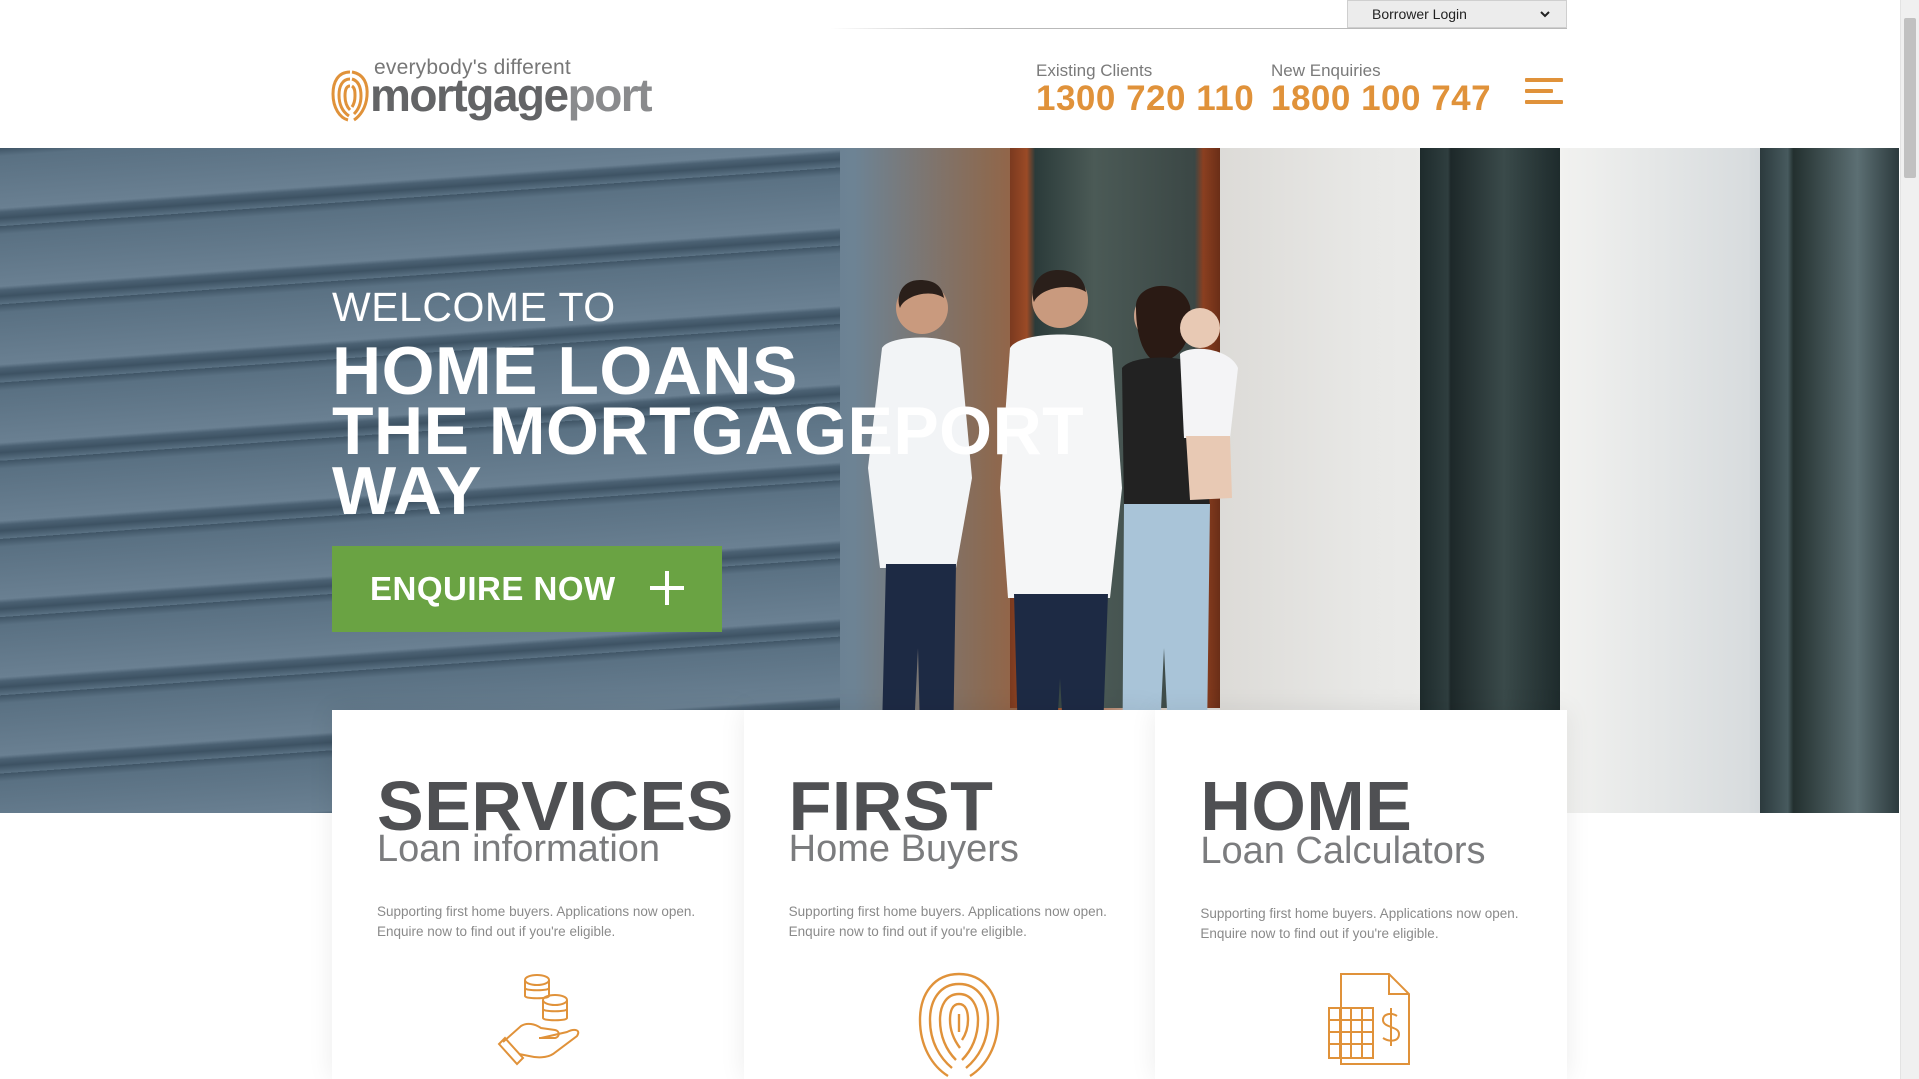 The height and width of the screenshot is (1079, 1919). Describe the element at coordinates (469, 95) in the screenshot. I see `logo-word-part1: mortgage` at that location.